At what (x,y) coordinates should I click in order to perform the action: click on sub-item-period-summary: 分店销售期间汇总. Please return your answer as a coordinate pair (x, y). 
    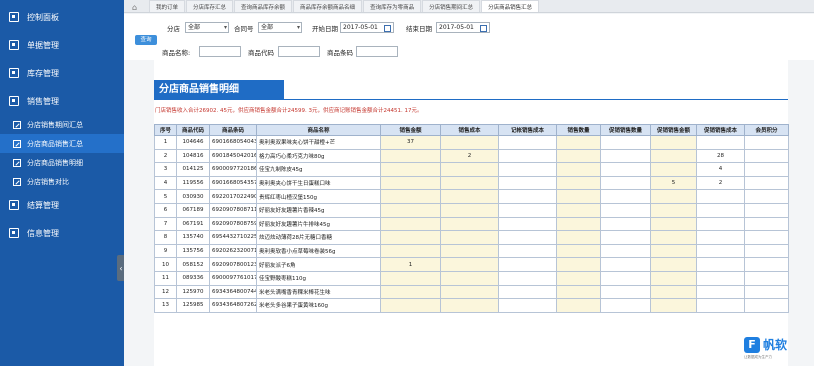
    Looking at the image, I should click on (62, 124).